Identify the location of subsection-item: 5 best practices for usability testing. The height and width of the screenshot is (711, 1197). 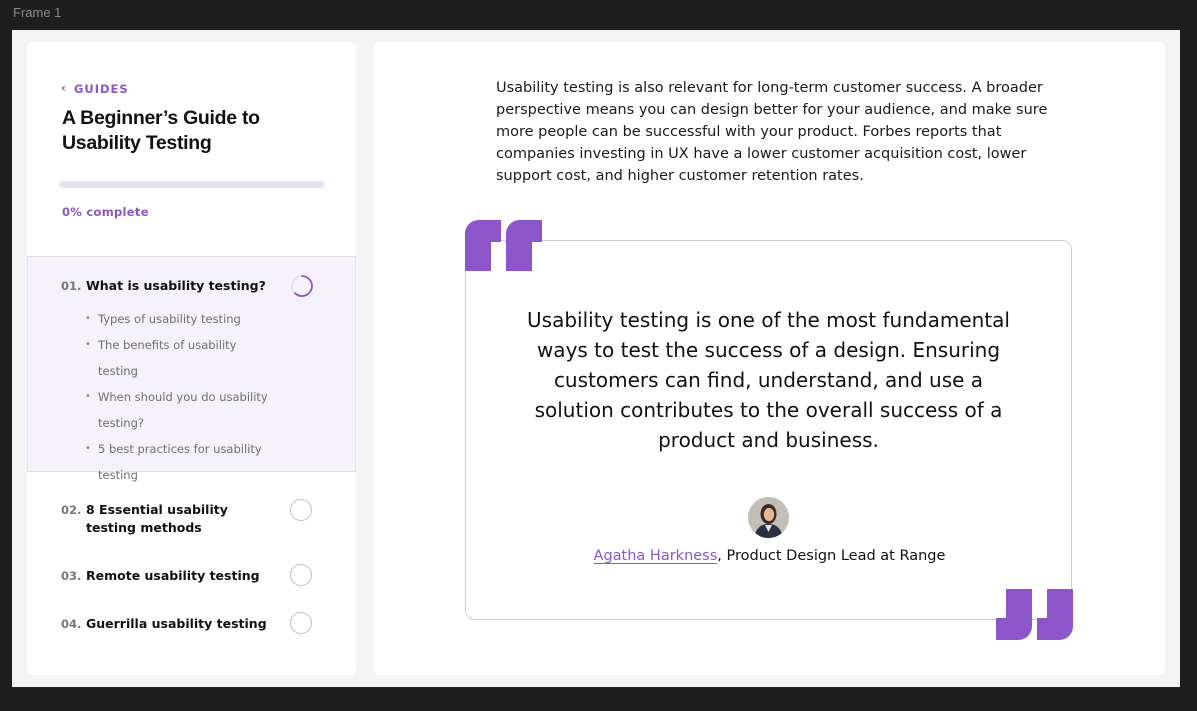
(180, 462).